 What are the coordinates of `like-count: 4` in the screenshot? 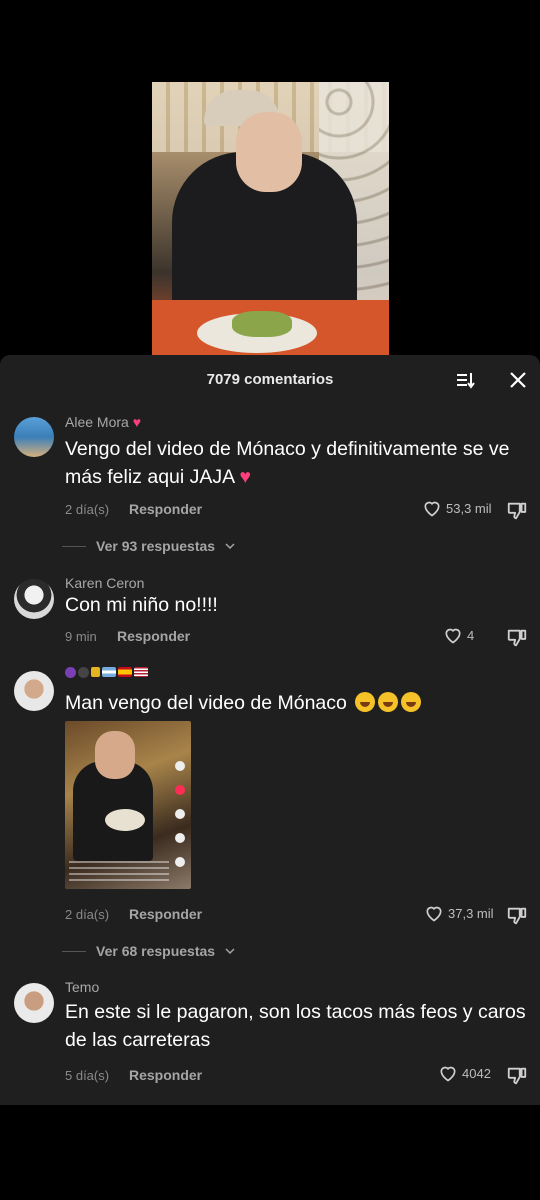 It's located at (471, 635).